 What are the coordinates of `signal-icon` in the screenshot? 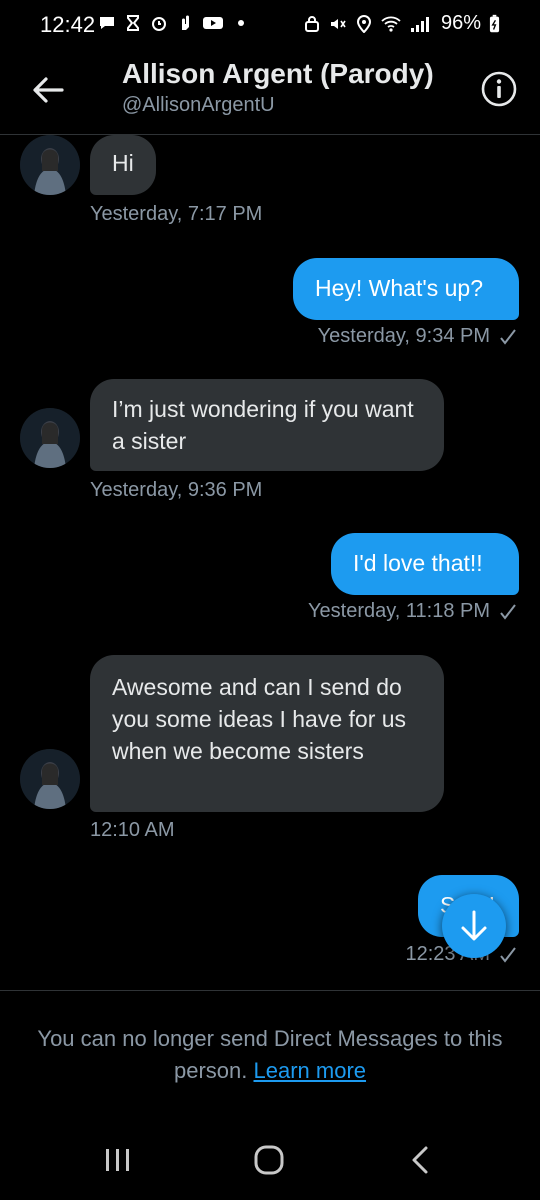 It's located at (419, 24).